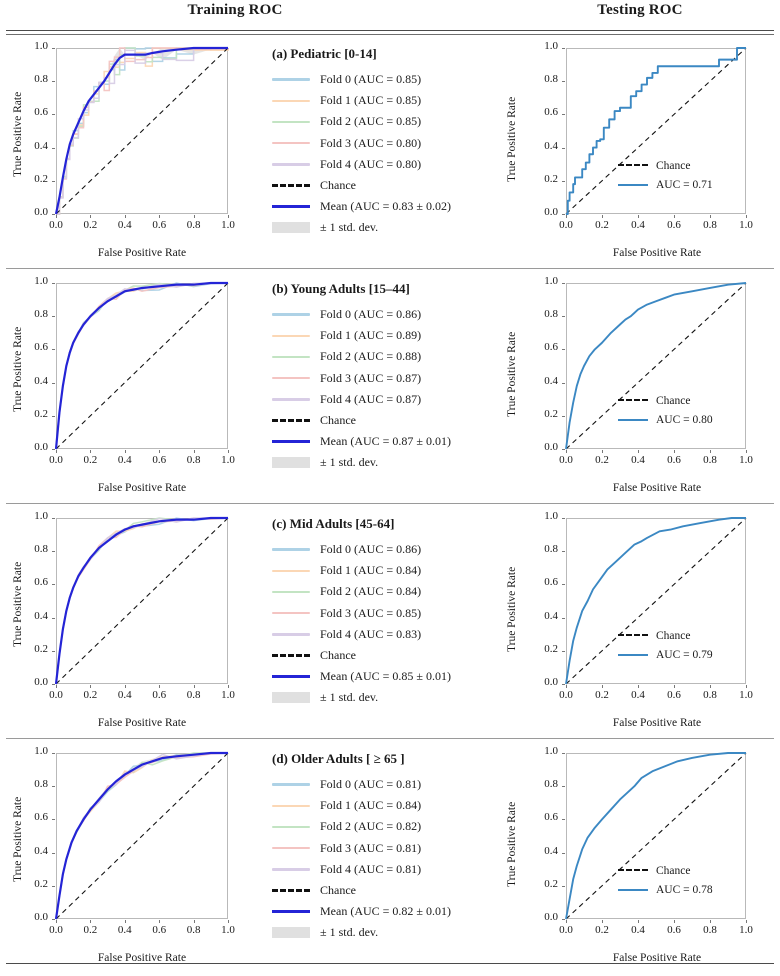 The width and height of the screenshot is (780, 976). What do you see at coordinates (386, 911) in the screenshot?
I see `legend-label-mean: Mean (AUC = 0.82 ± 0.01)` at bounding box center [386, 911].